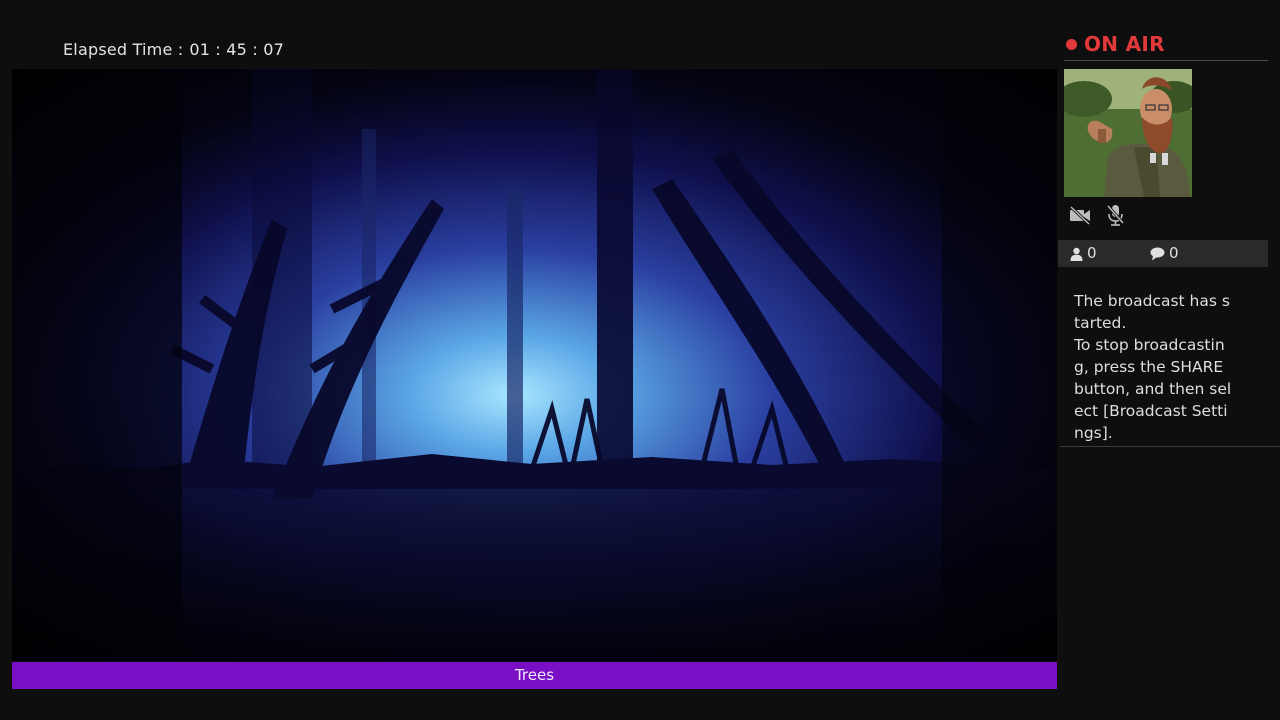 The height and width of the screenshot is (720, 1280). I want to click on stream-controls, so click(1098, 215).